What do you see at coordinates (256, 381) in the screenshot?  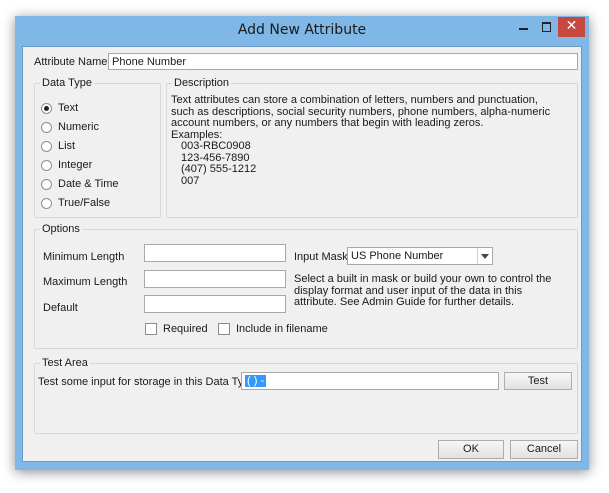 I see `test-input-value: ( ) -` at bounding box center [256, 381].